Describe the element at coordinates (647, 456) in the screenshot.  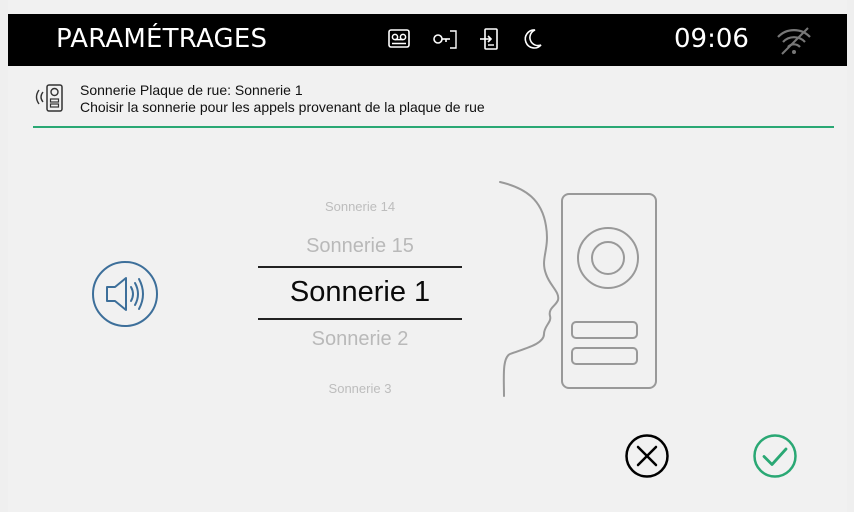
I see `cancel-icon` at that location.